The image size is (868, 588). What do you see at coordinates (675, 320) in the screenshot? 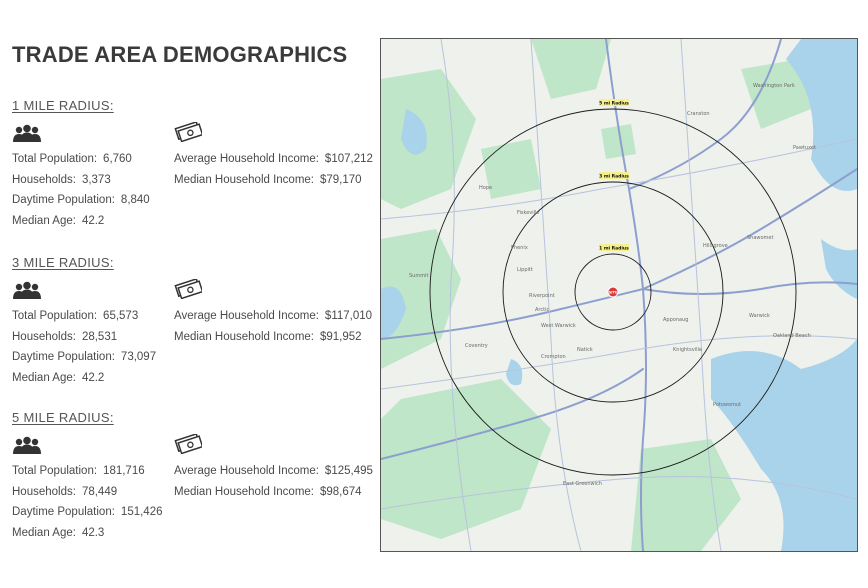
I see `place-label: Apponaug` at bounding box center [675, 320].